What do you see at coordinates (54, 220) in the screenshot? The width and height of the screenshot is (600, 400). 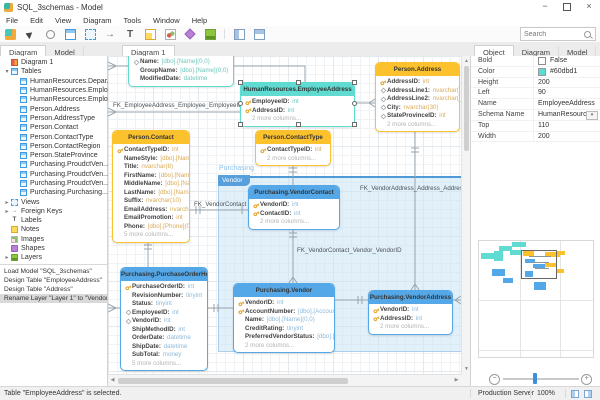 I see `tree-item-labels: T Labels` at bounding box center [54, 220].